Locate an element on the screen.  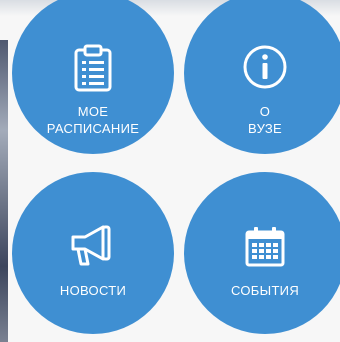
label-line-1: О is located at coordinates (265, 111).